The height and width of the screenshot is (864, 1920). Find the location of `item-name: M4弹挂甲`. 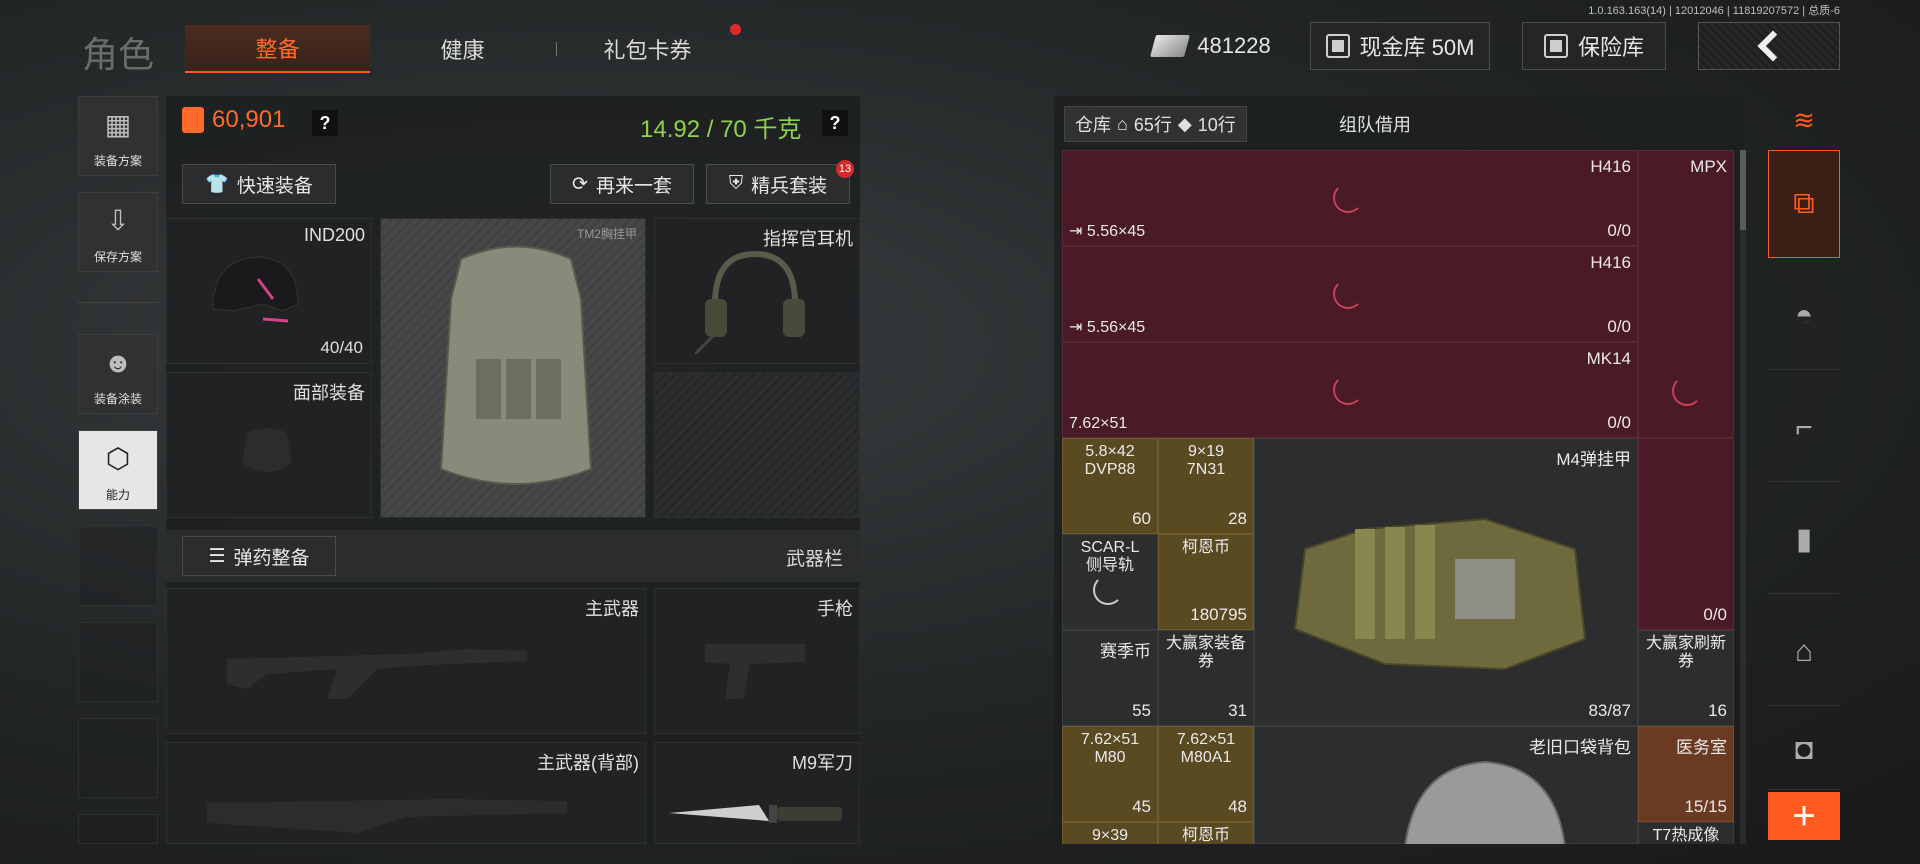

item-name: M4弹挂甲 is located at coordinates (1593, 459).